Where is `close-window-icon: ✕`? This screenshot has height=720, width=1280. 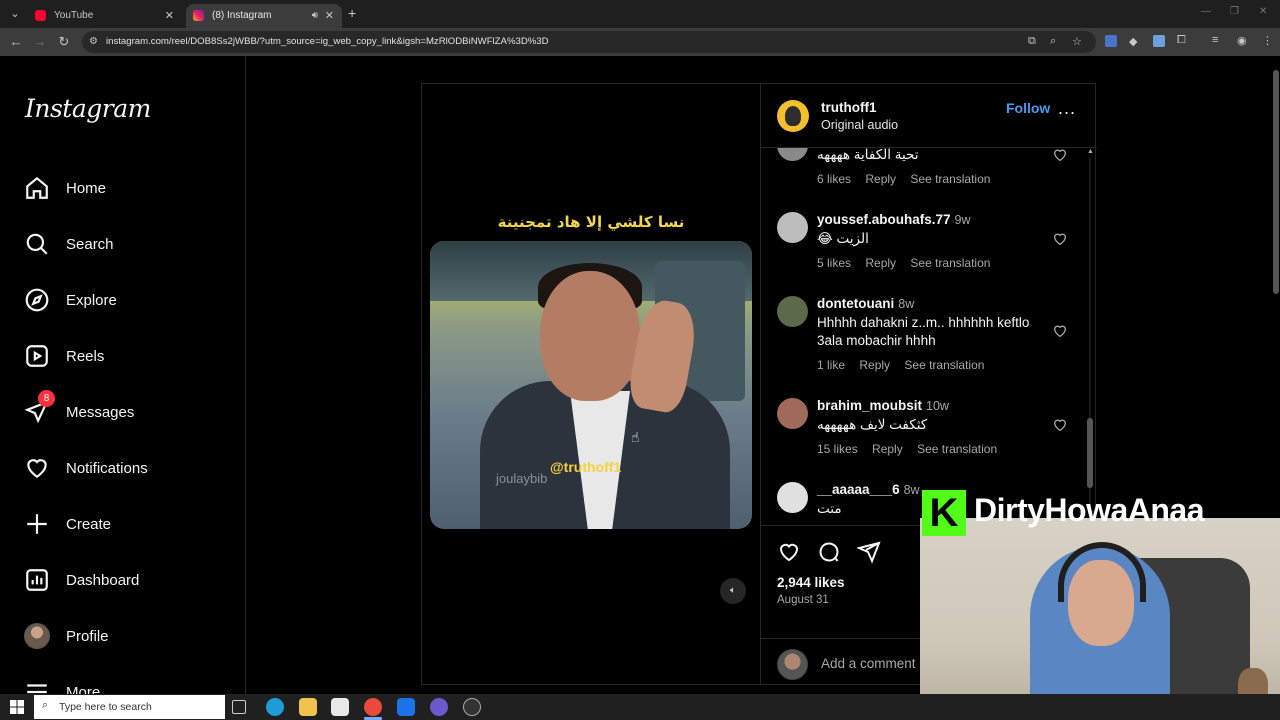 close-window-icon: ✕ is located at coordinates (1263, 11).